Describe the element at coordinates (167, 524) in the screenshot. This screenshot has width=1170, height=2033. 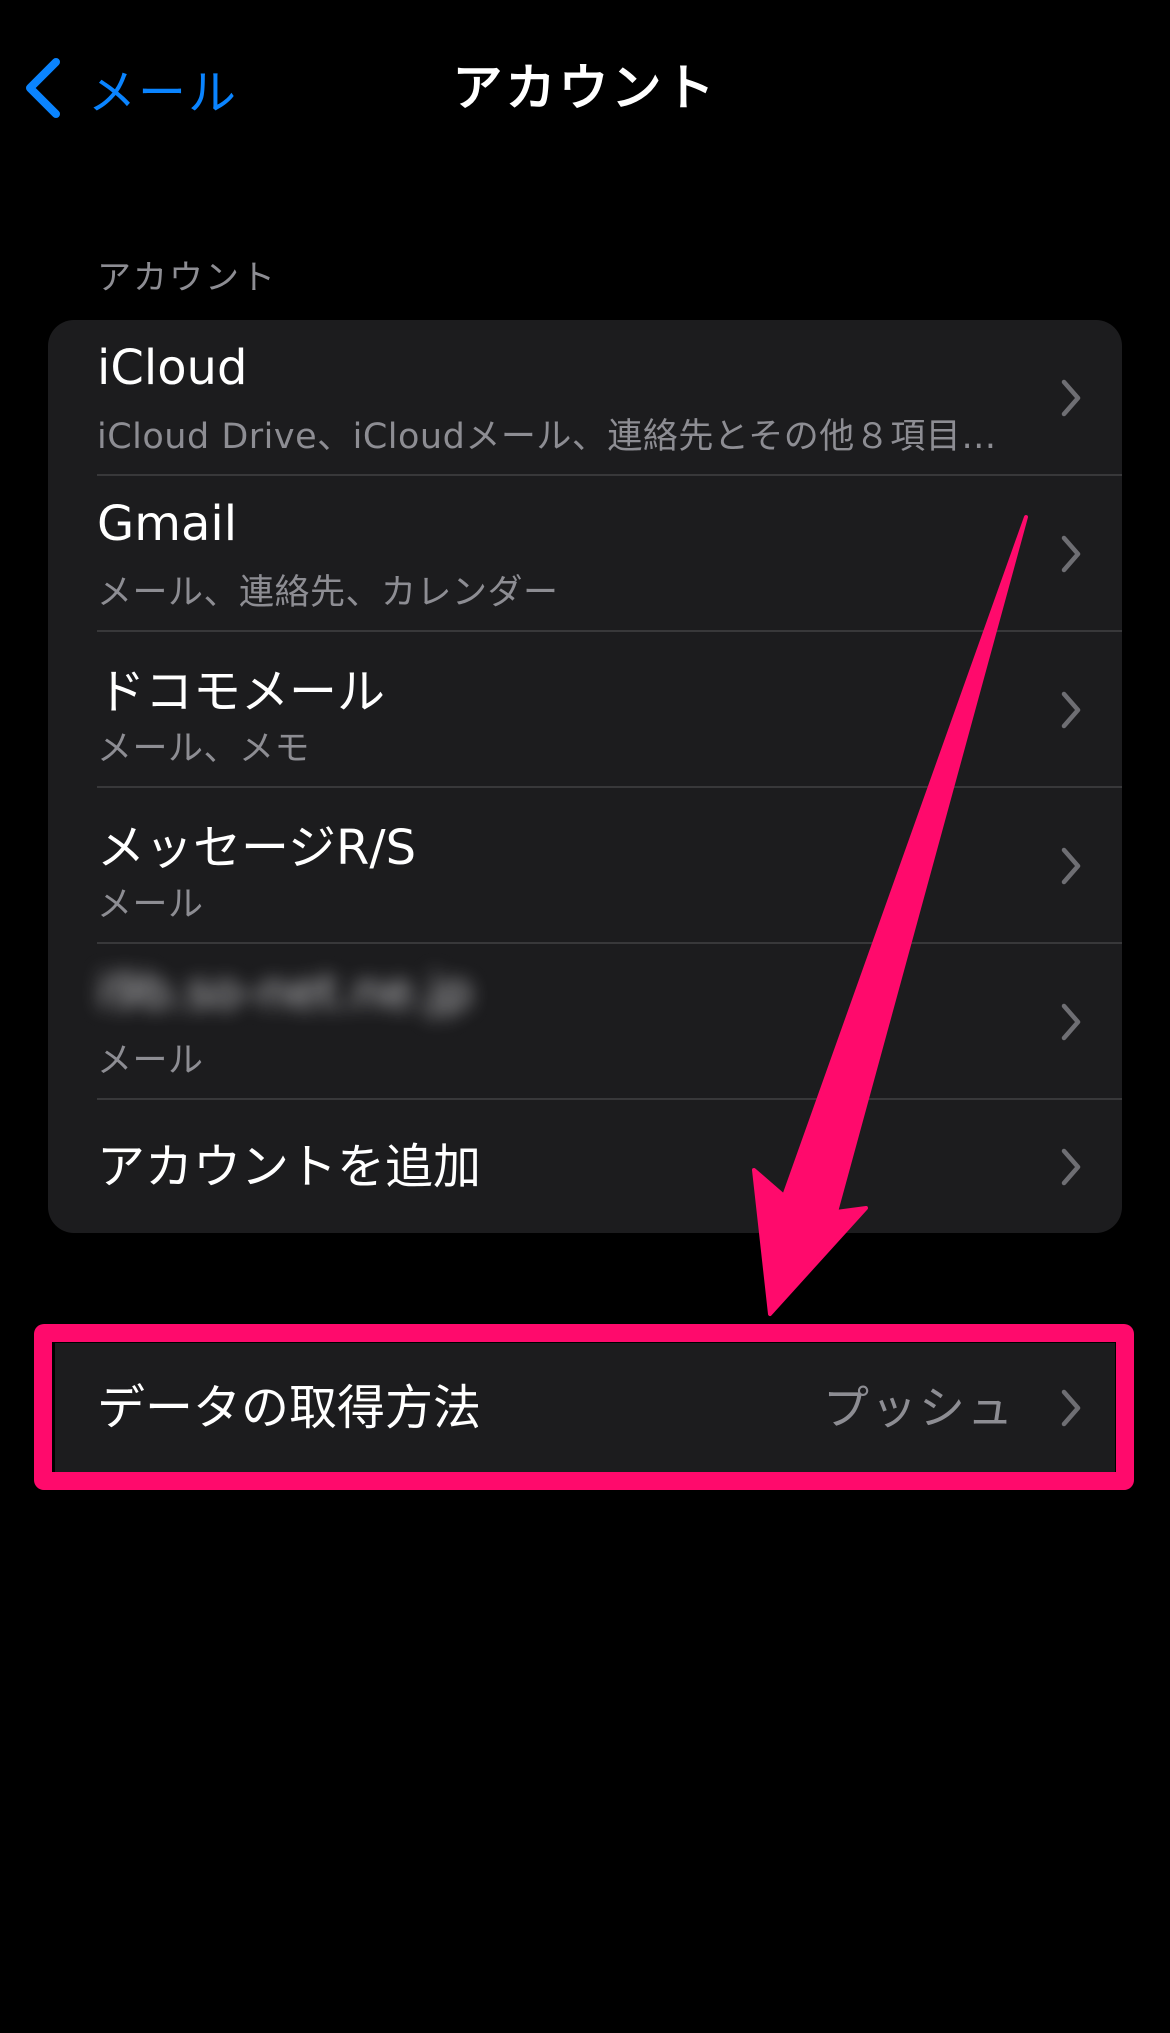
I see `account-title: Gmail` at that location.